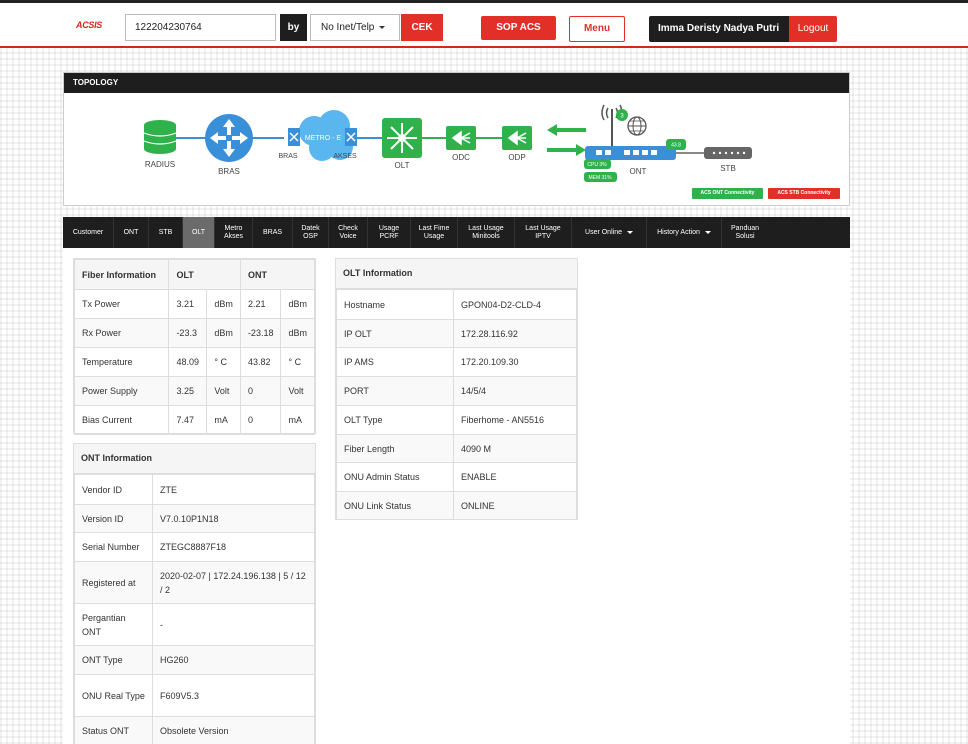 The height and width of the screenshot is (744, 968). Describe the element at coordinates (395, 477) in the screenshot. I see `olt-info-label: ONU Admin Status` at that location.